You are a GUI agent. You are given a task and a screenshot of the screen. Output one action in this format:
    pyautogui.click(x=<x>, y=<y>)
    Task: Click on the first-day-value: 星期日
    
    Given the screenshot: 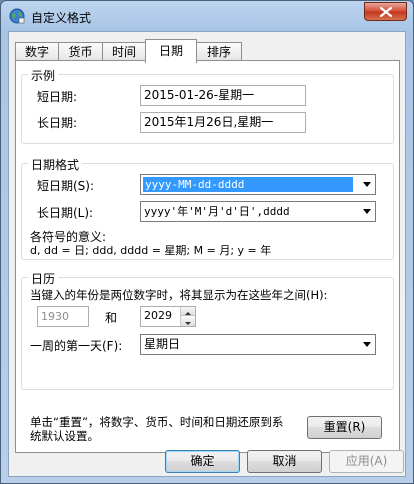 What is the action you would take?
    pyautogui.click(x=162, y=344)
    